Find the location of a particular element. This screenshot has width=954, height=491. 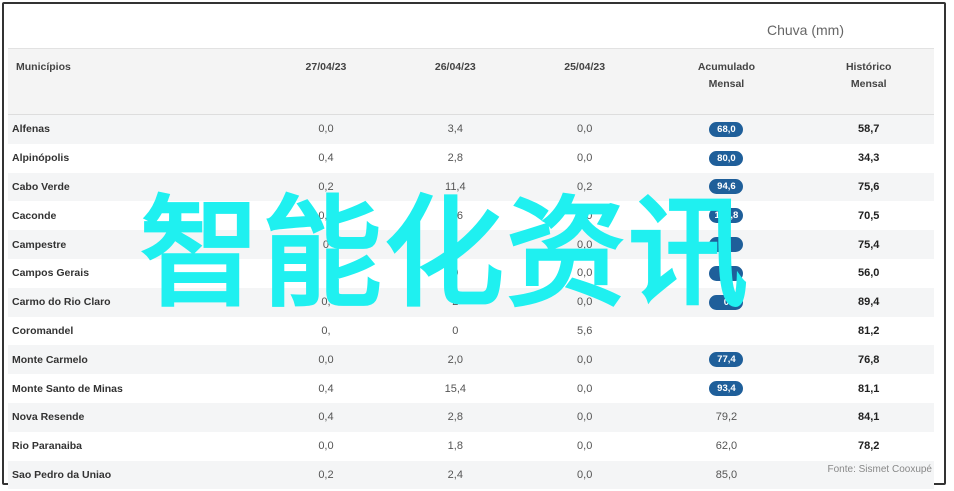

historico-cell: 84,1 is located at coordinates (868, 417).